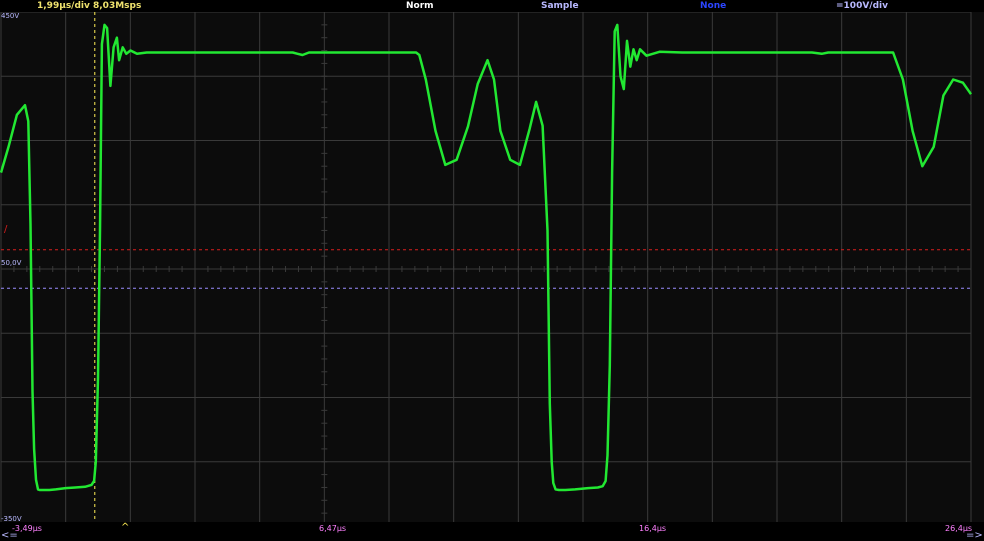 The image size is (984, 541). Describe the element at coordinates (333, 528) in the screenshot. I see `time-label-2: 6,47µs` at that location.